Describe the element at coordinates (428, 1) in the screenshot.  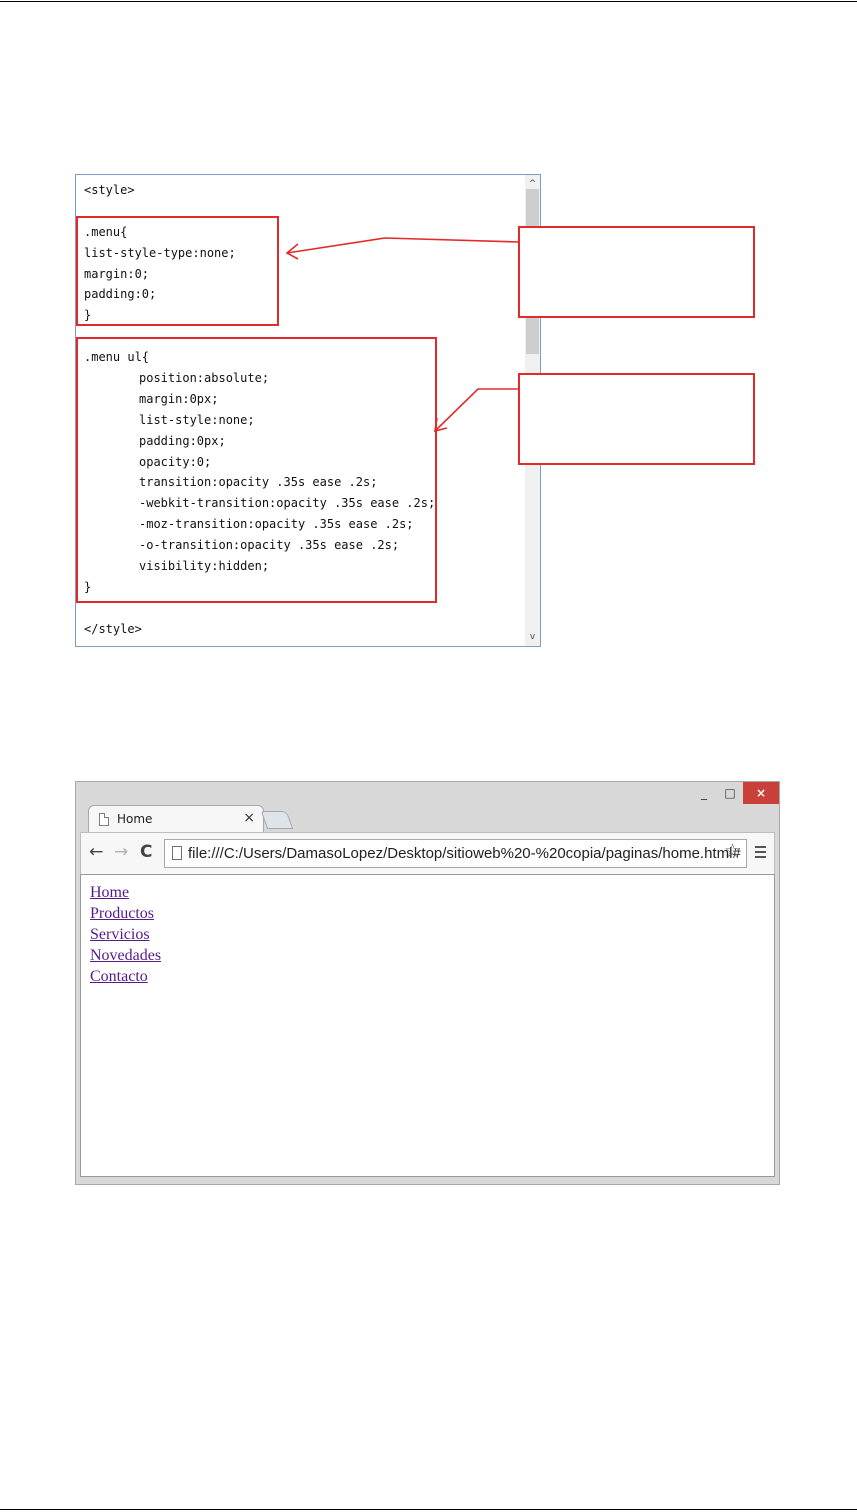
I see `page-top-rule` at that location.